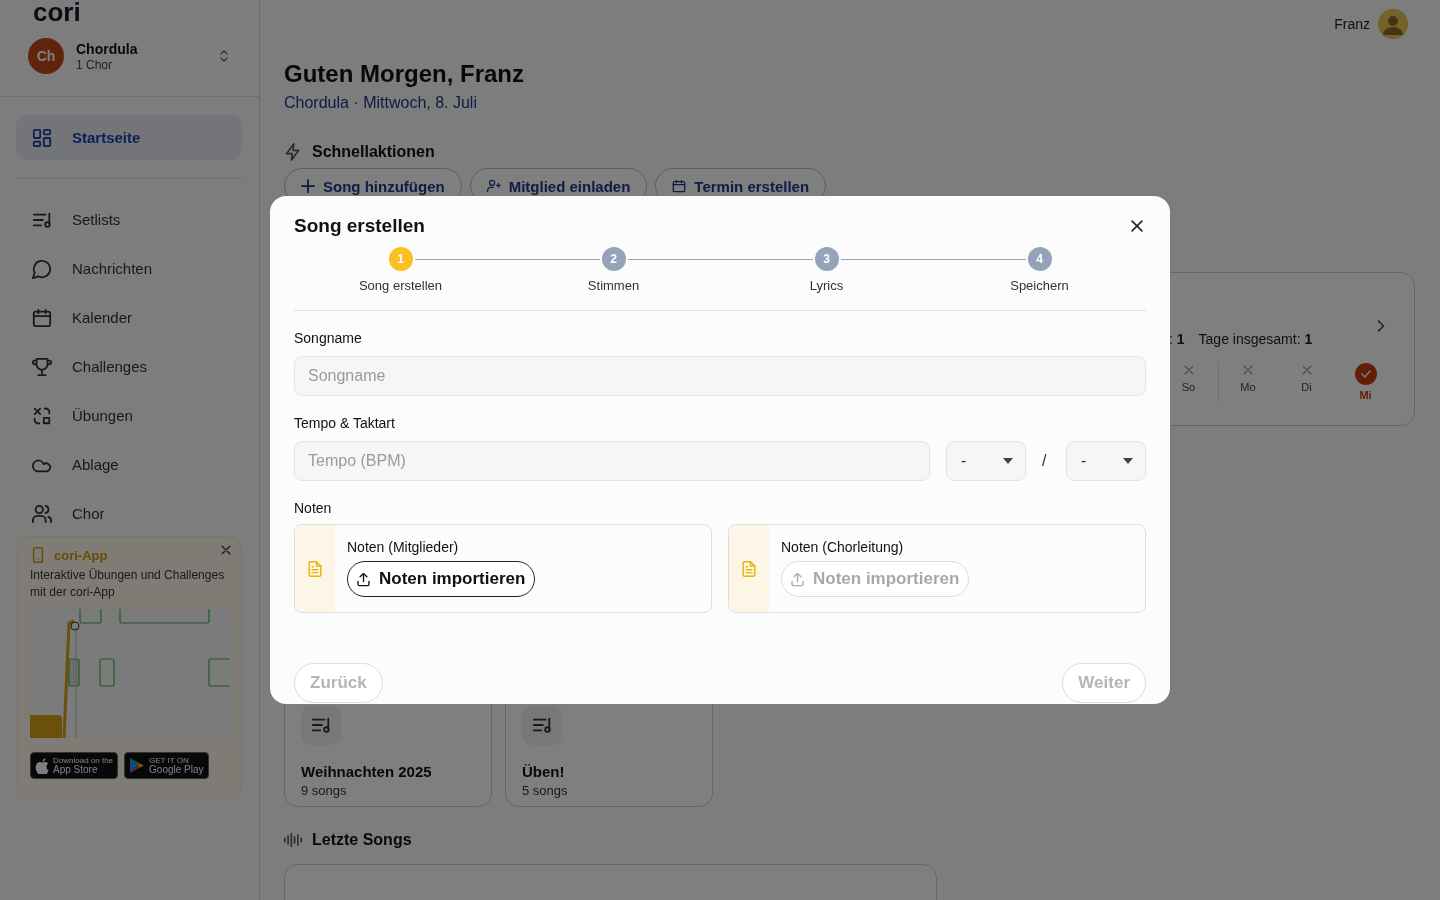 This screenshot has width=1440, height=900. I want to click on nav-item: Nachrichten, so click(113, 268).